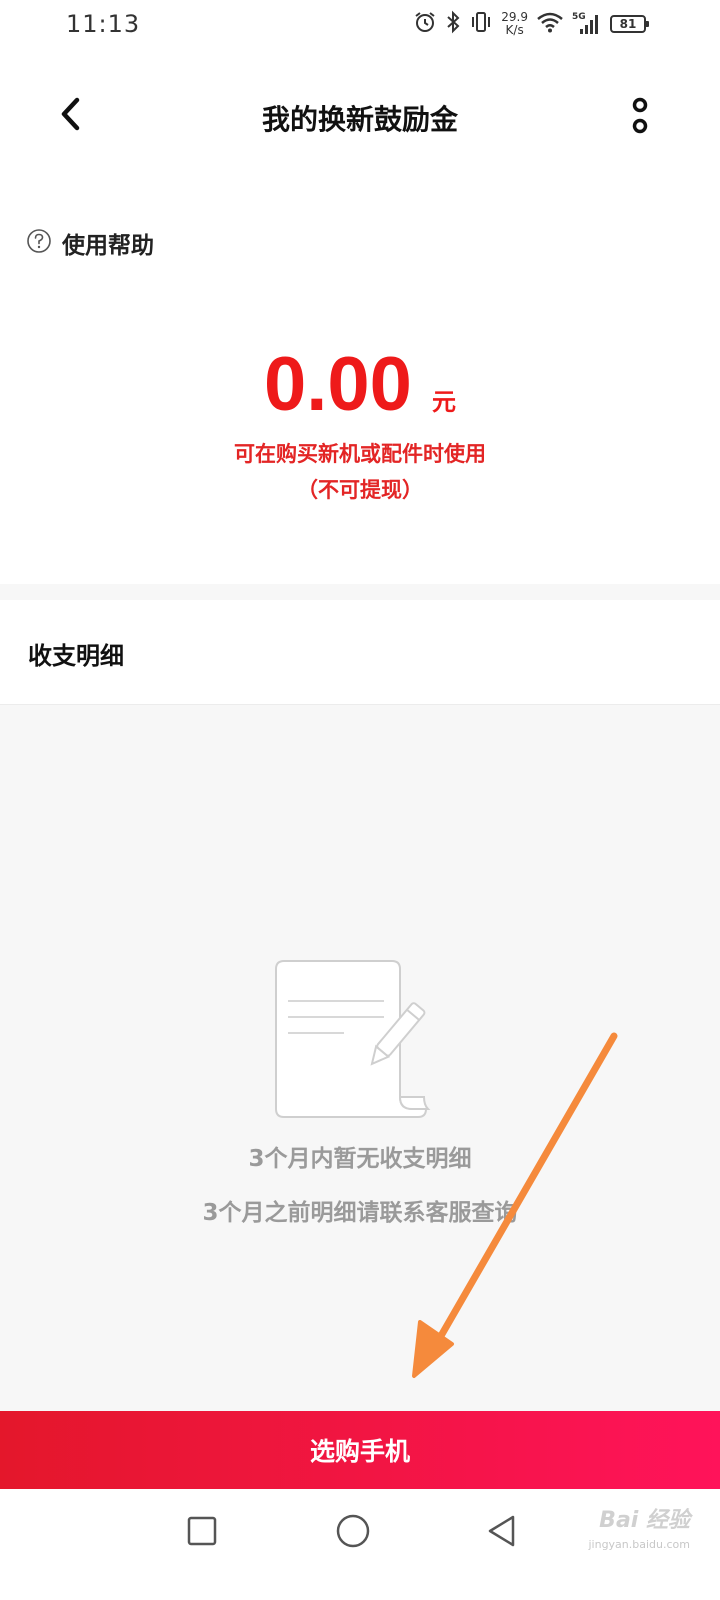 The image size is (720, 1600). What do you see at coordinates (360, 490) in the screenshot?
I see `balance-note-line2: （不可提现）` at bounding box center [360, 490].